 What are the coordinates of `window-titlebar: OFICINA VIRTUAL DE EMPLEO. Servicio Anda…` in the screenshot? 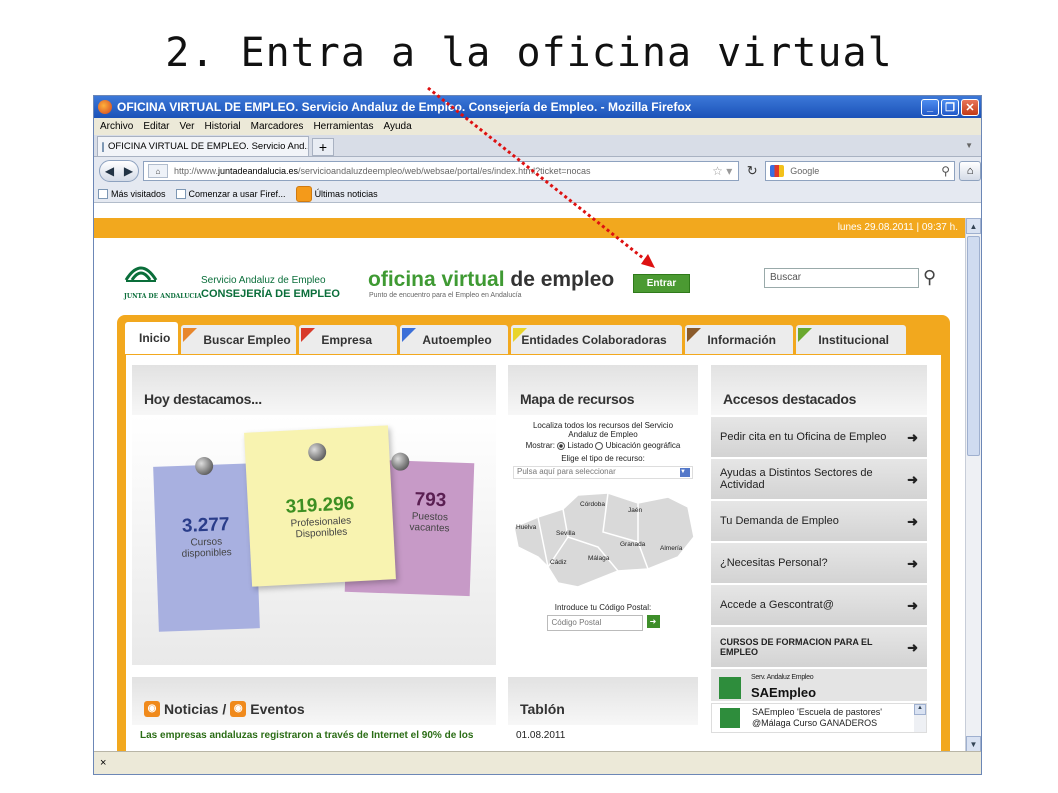 It's located at (537, 107).